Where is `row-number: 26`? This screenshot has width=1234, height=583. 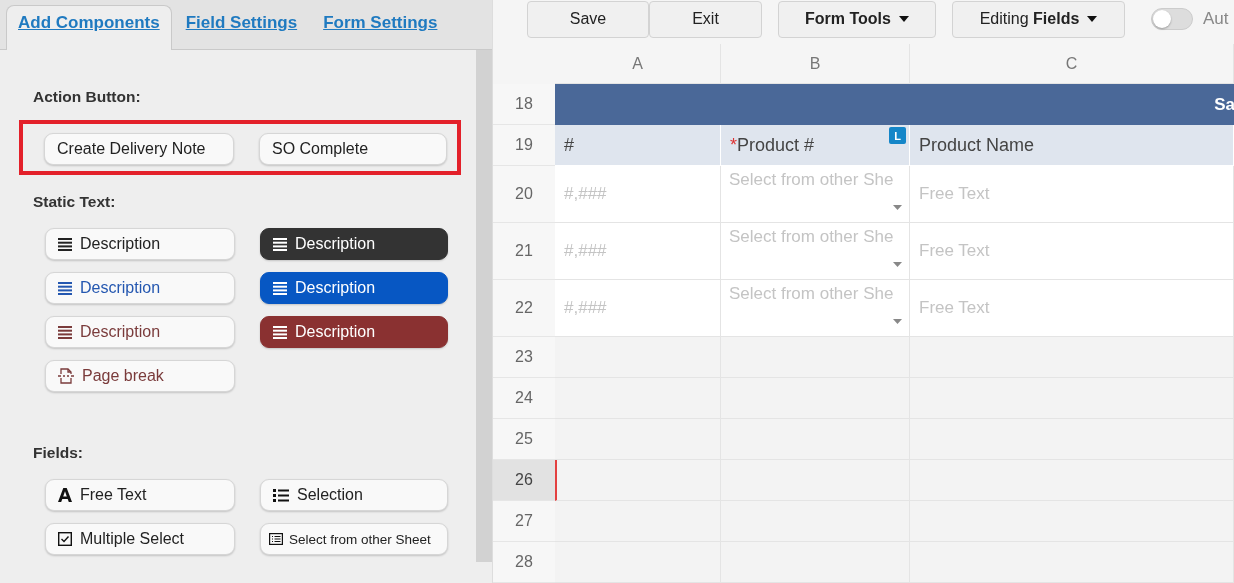
row-number: 26 is located at coordinates (524, 480).